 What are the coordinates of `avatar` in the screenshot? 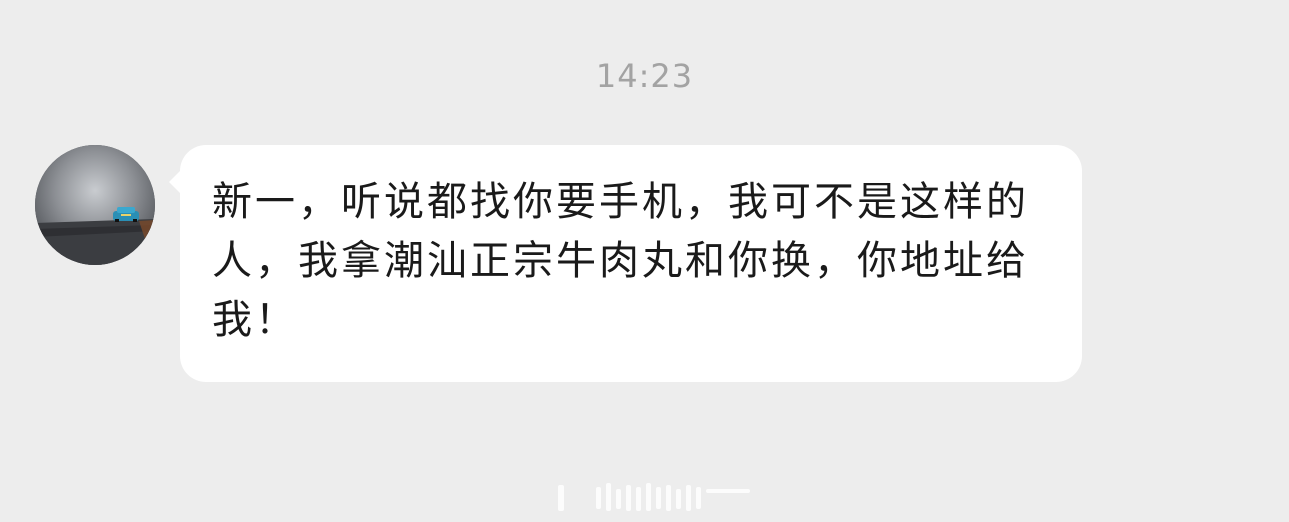 It's located at (95, 205).